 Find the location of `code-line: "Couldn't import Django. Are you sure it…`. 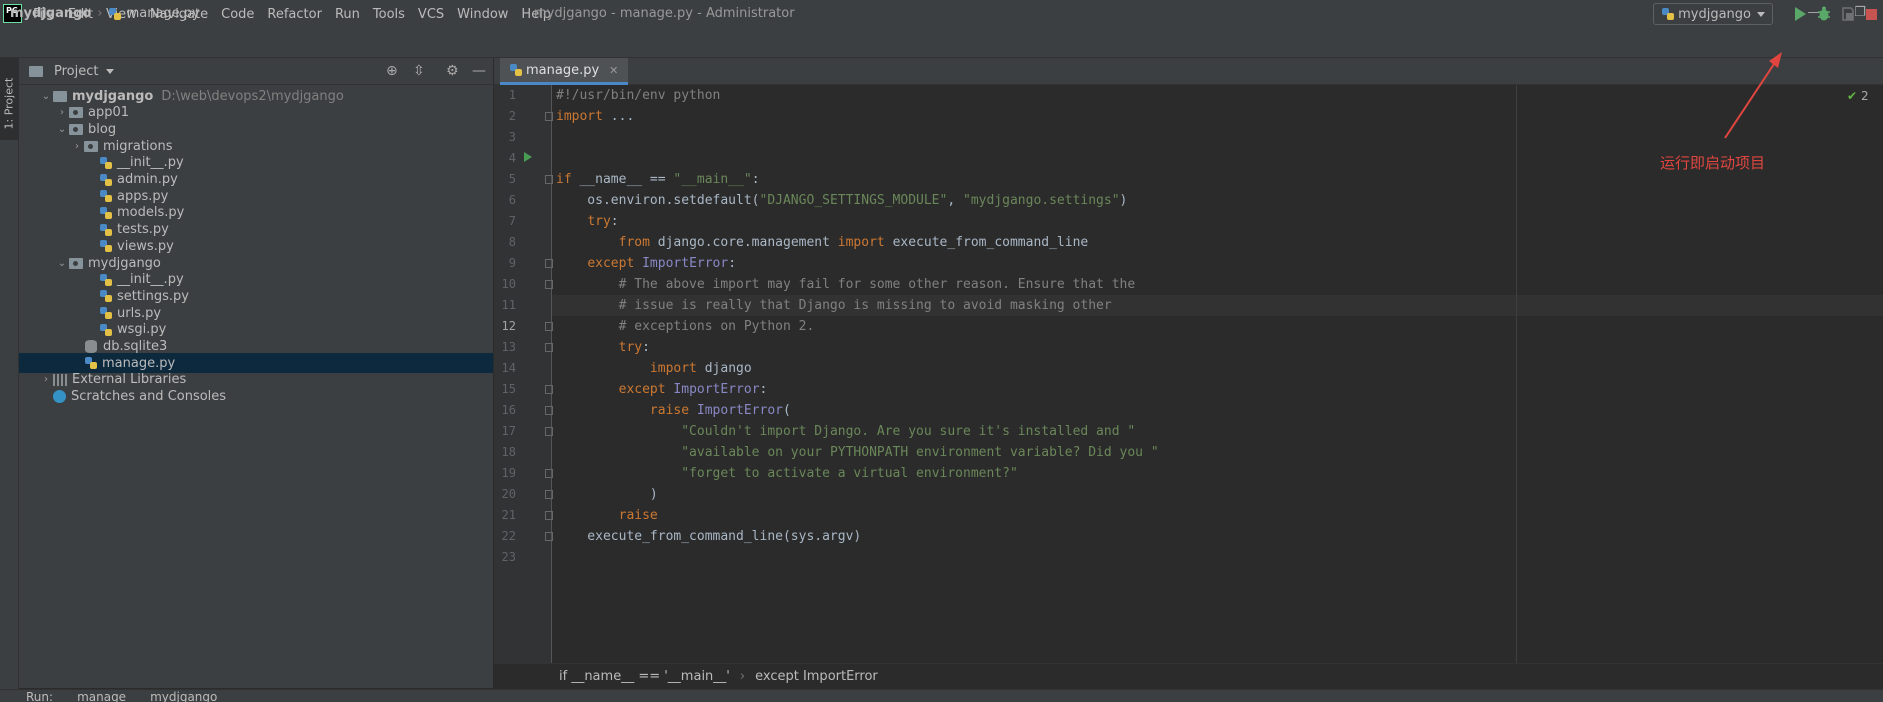

code-line: "Couldn't import Django. Are you sure it… is located at coordinates (845, 431).